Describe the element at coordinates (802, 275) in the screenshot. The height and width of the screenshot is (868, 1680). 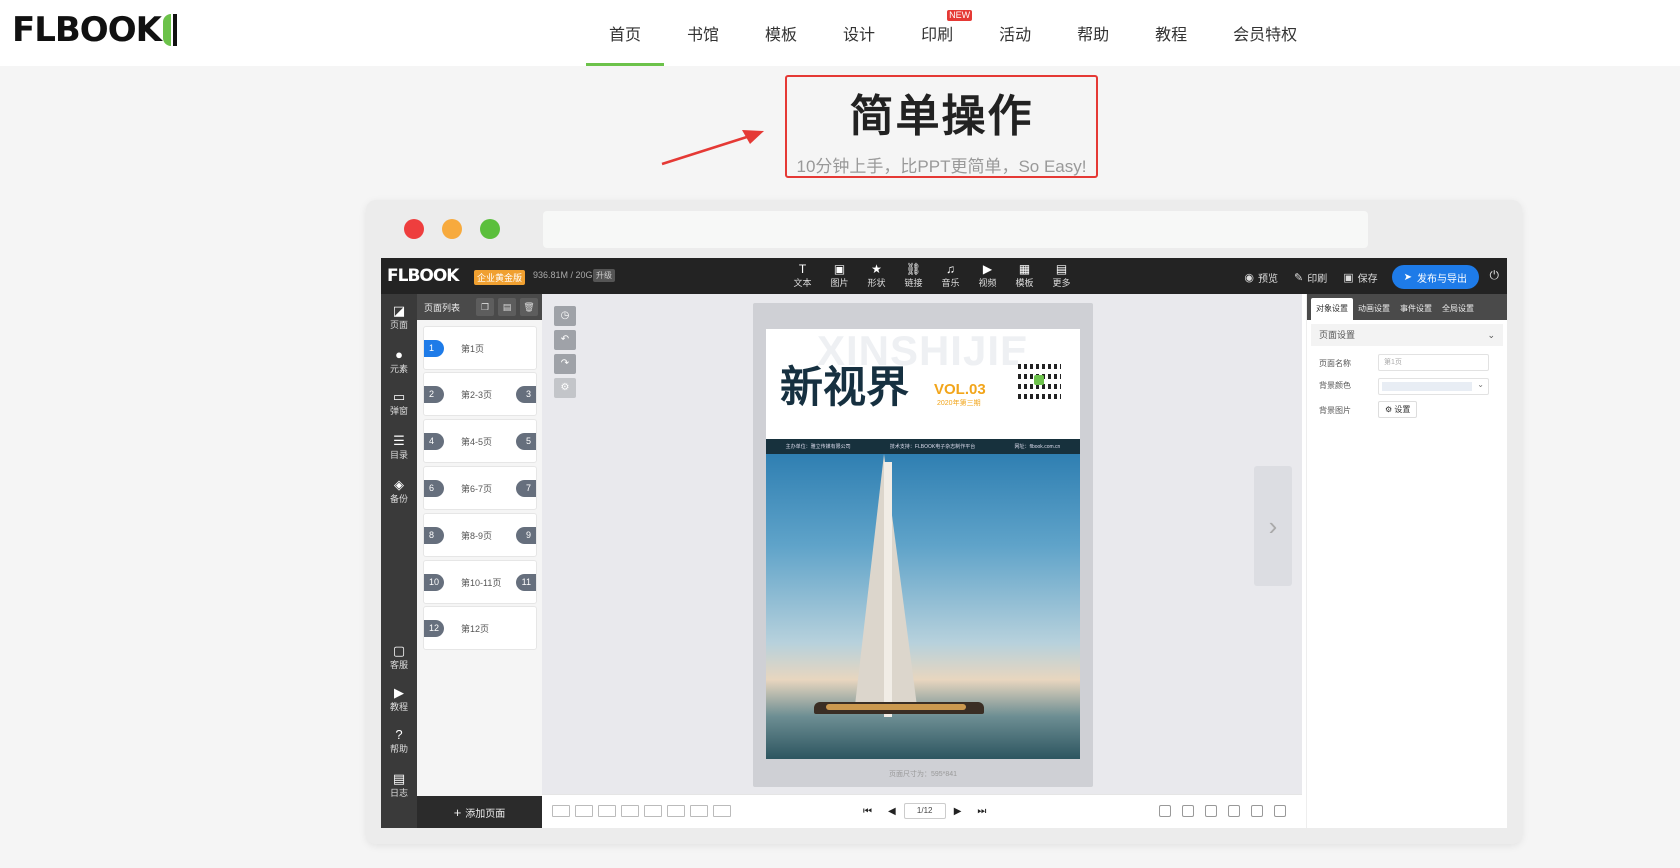
I see `tool-text: T 文本` at that location.